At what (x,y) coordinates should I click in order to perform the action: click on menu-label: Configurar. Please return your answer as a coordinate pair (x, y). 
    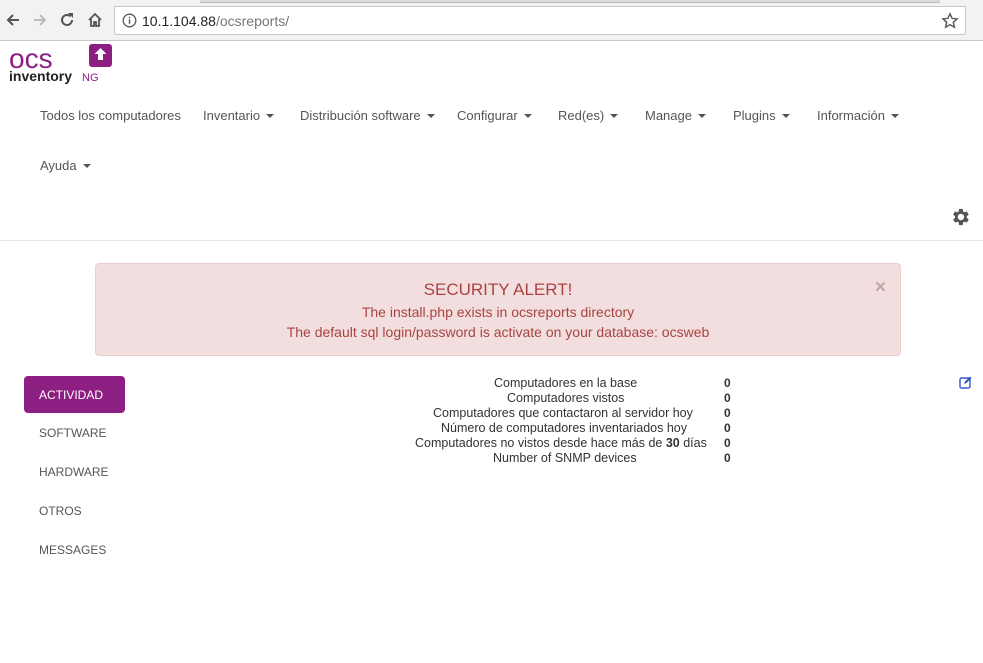
    Looking at the image, I should click on (487, 115).